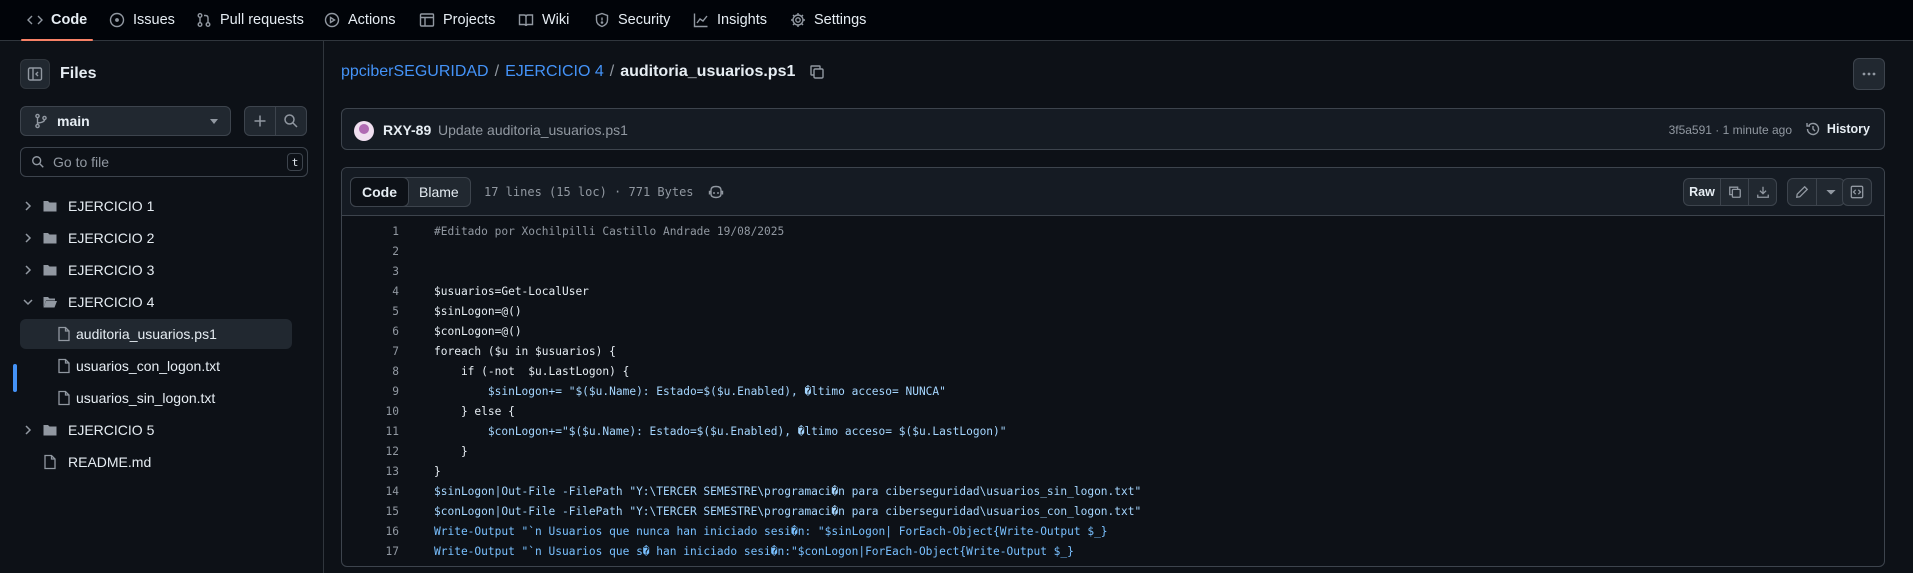  What do you see at coordinates (602, 20) in the screenshot?
I see `shield-icon` at bounding box center [602, 20].